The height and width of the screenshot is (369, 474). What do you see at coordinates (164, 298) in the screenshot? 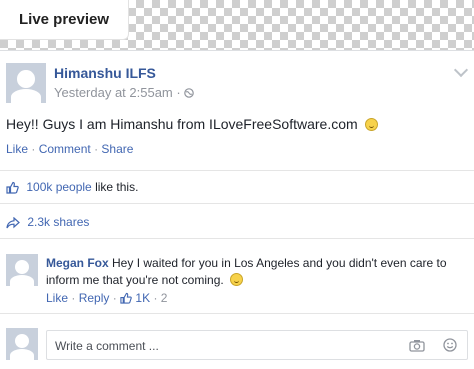
I see `comment-reply-count: 2` at bounding box center [164, 298].